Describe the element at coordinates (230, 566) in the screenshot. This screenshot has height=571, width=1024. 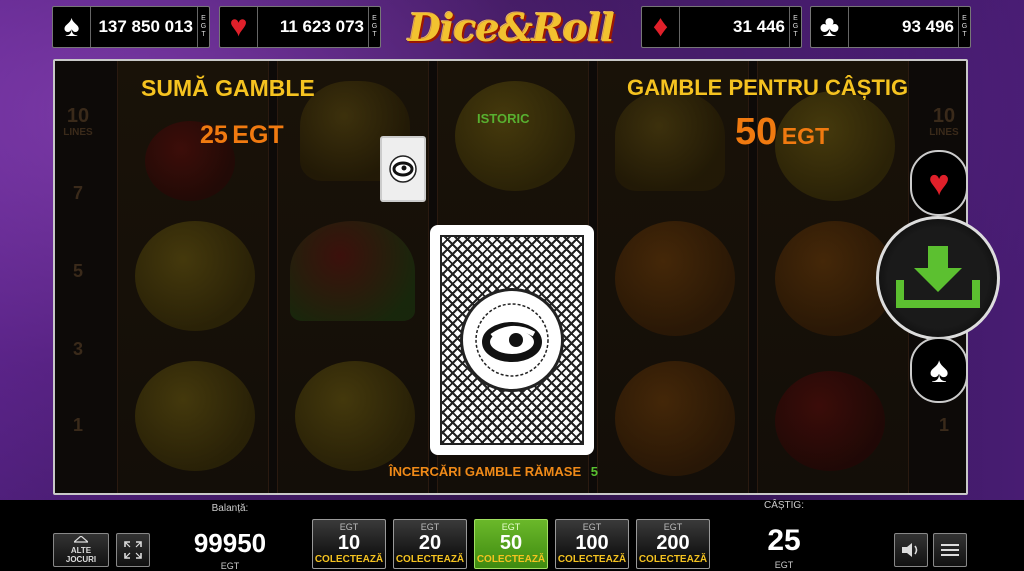
I see `balance-unit: EGT` at that location.